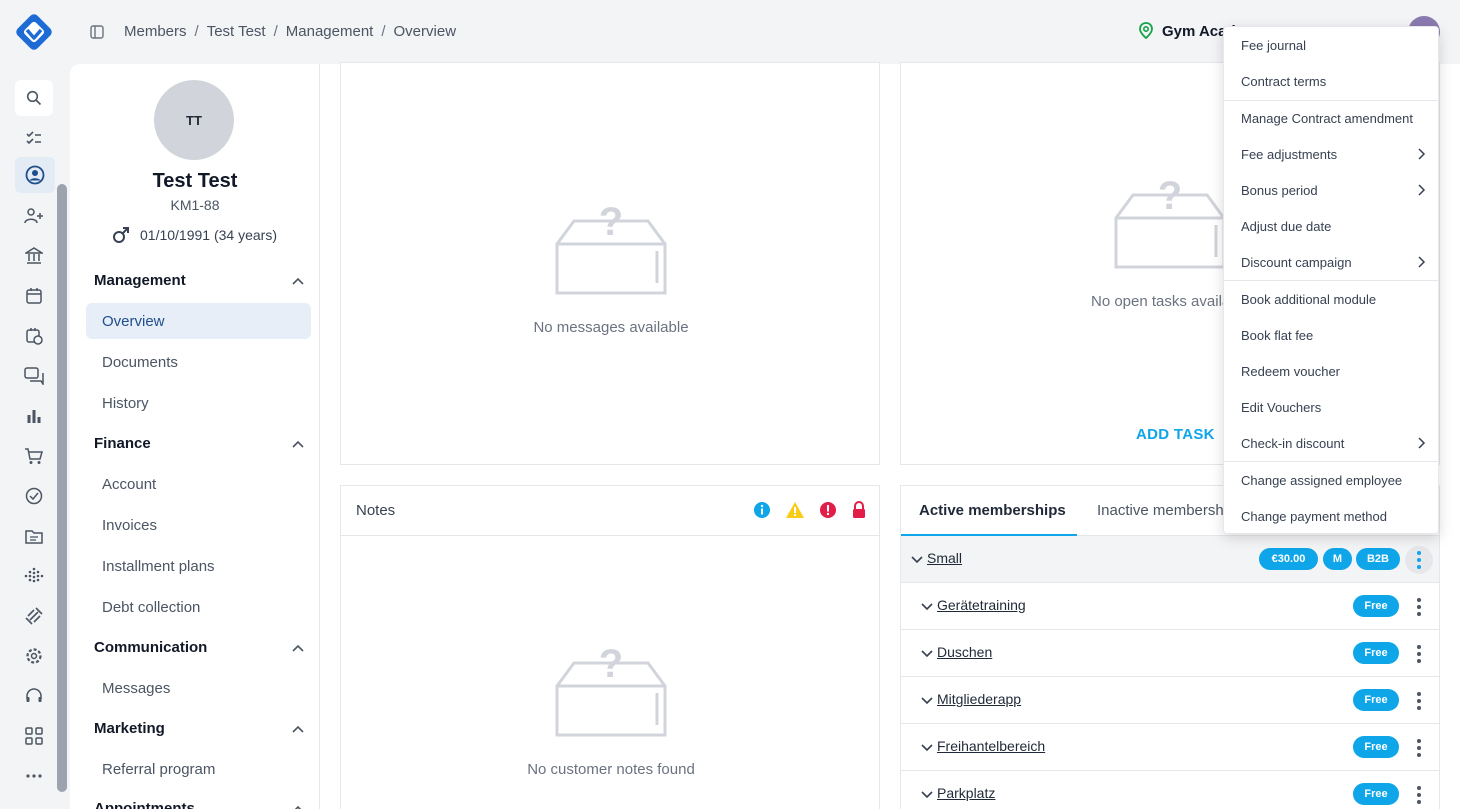 The height and width of the screenshot is (809, 1460). I want to click on nav-section-appointments: Appointments, so click(199, 804).